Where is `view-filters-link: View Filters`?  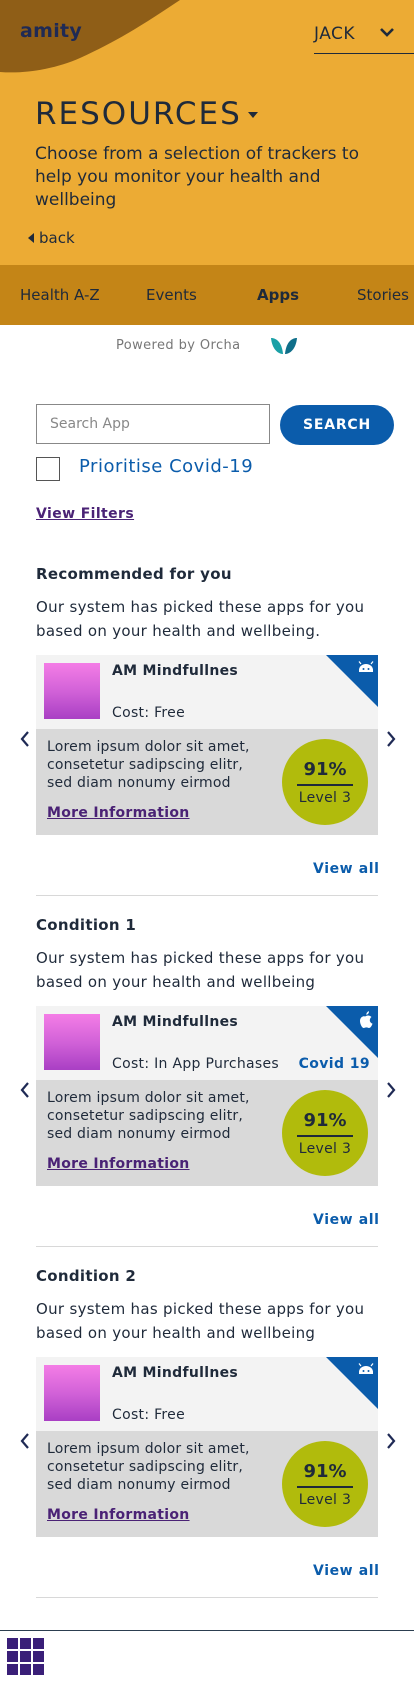 view-filters-link: View Filters is located at coordinates (85, 514).